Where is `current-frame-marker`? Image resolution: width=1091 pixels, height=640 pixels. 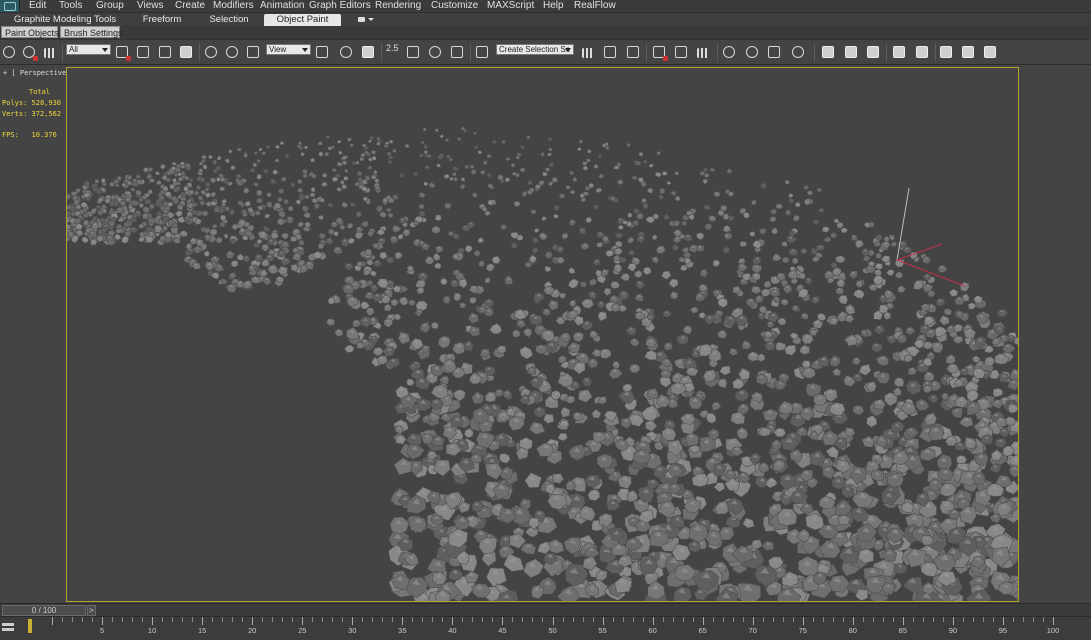
current-frame-marker is located at coordinates (30, 626).